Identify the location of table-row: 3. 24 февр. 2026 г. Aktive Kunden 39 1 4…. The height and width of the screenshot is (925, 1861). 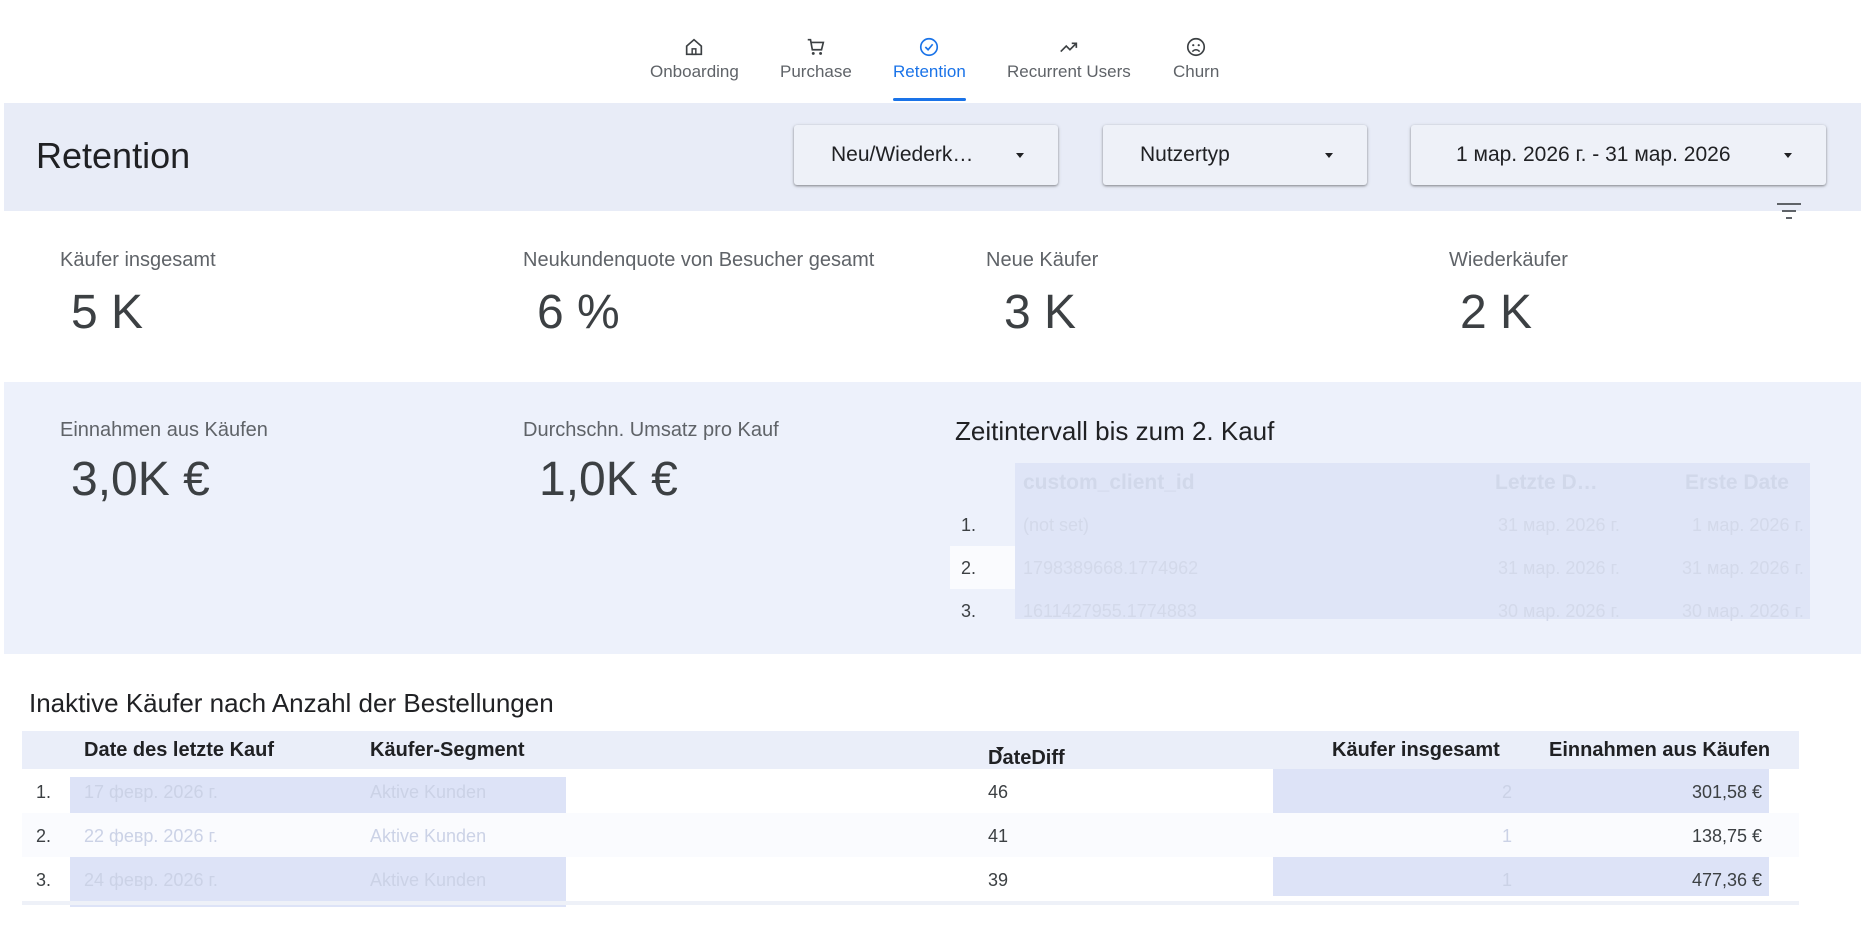
(910, 879).